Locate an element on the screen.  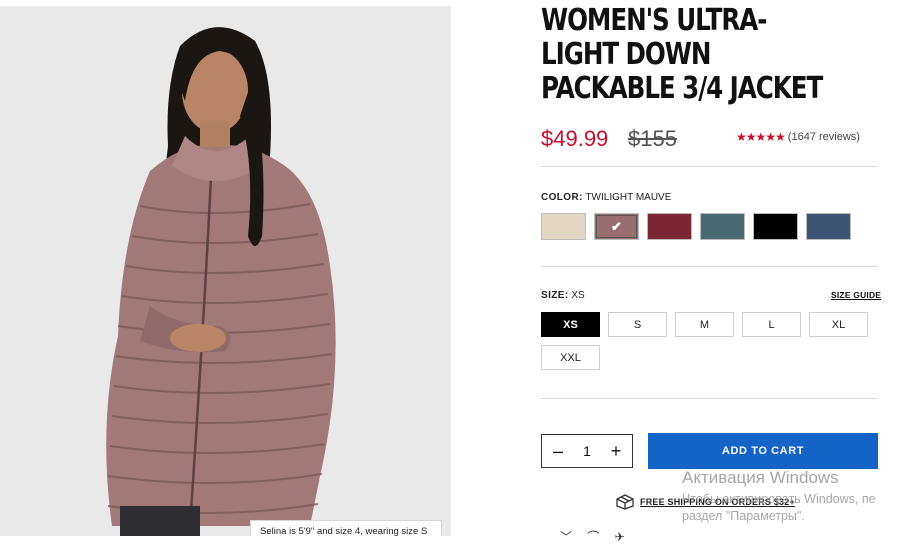
quantity-value: 1 is located at coordinates (587, 451).